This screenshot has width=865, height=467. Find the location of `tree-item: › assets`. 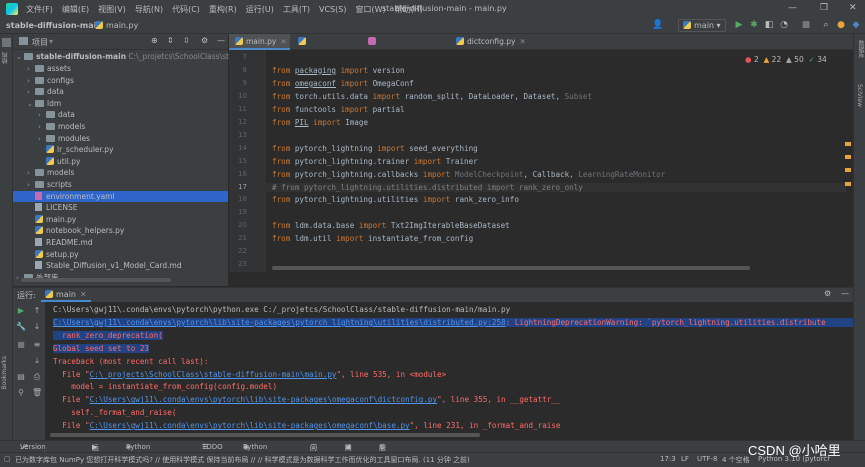

tree-item: › assets is located at coordinates (120, 69).